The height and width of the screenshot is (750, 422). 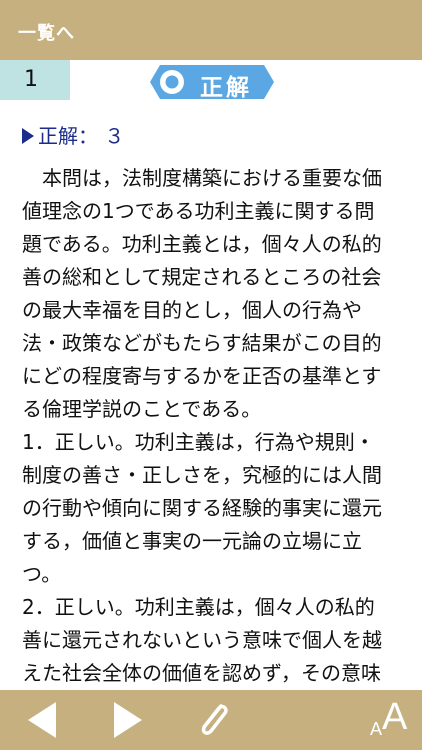 I want to click on explanation-line: する，価値と事実の一元論の立場に立, so click(x=192, y=541).